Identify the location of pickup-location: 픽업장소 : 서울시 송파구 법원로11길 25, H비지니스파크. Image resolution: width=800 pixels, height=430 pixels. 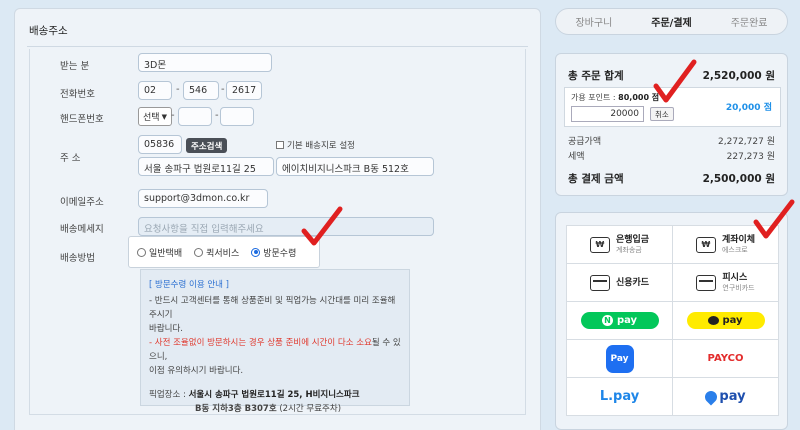
(275, 395).